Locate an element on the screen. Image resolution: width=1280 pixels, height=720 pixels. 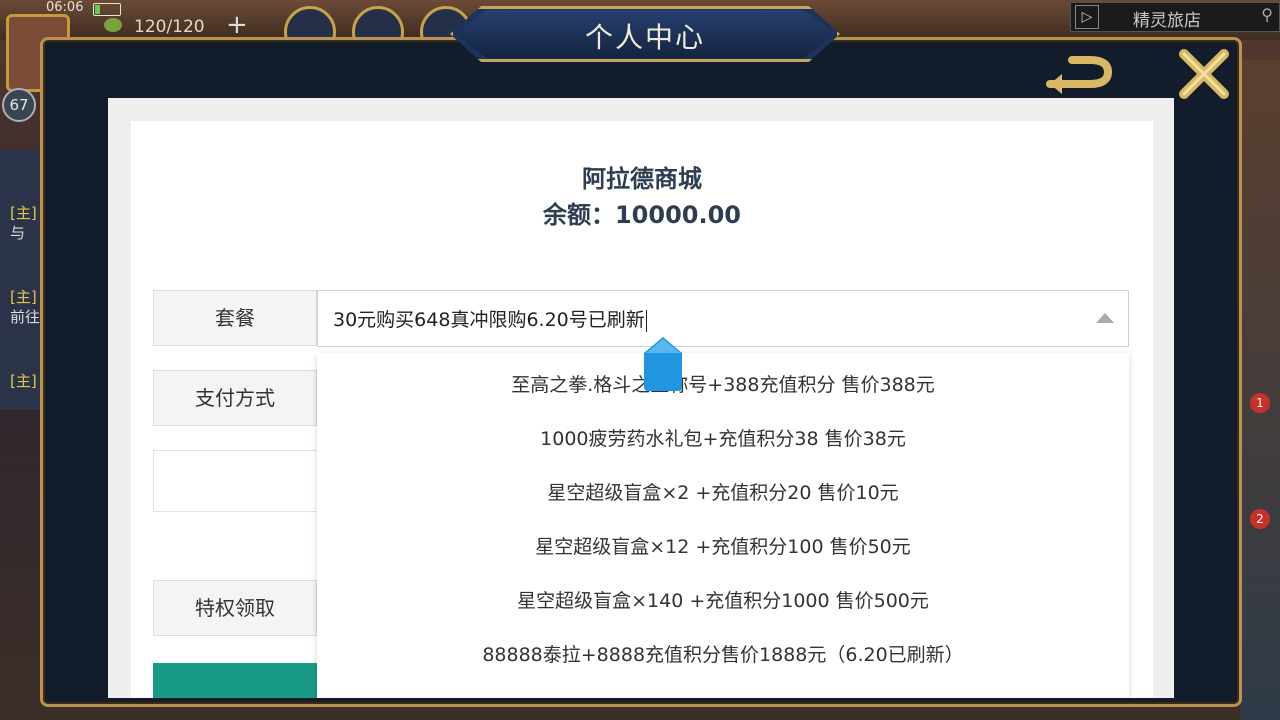
player-level: 67 is located at coordinates (19, 105).